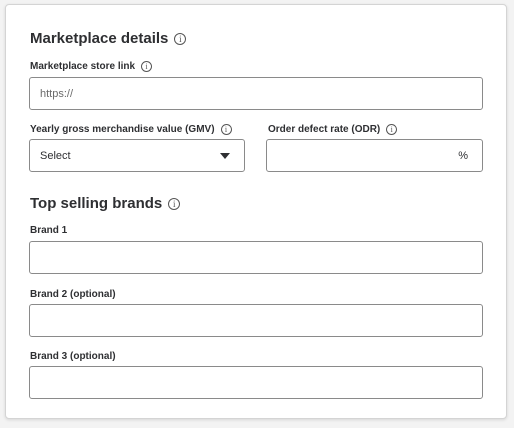 This screenshot has height=428, width=514. I want to click on marketplace-details-title: Marketplace details, so click(99, 38).